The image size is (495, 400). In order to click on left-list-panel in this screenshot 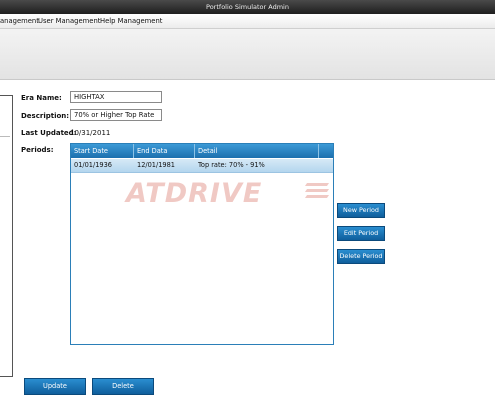, I will do `click(6, 236)`.